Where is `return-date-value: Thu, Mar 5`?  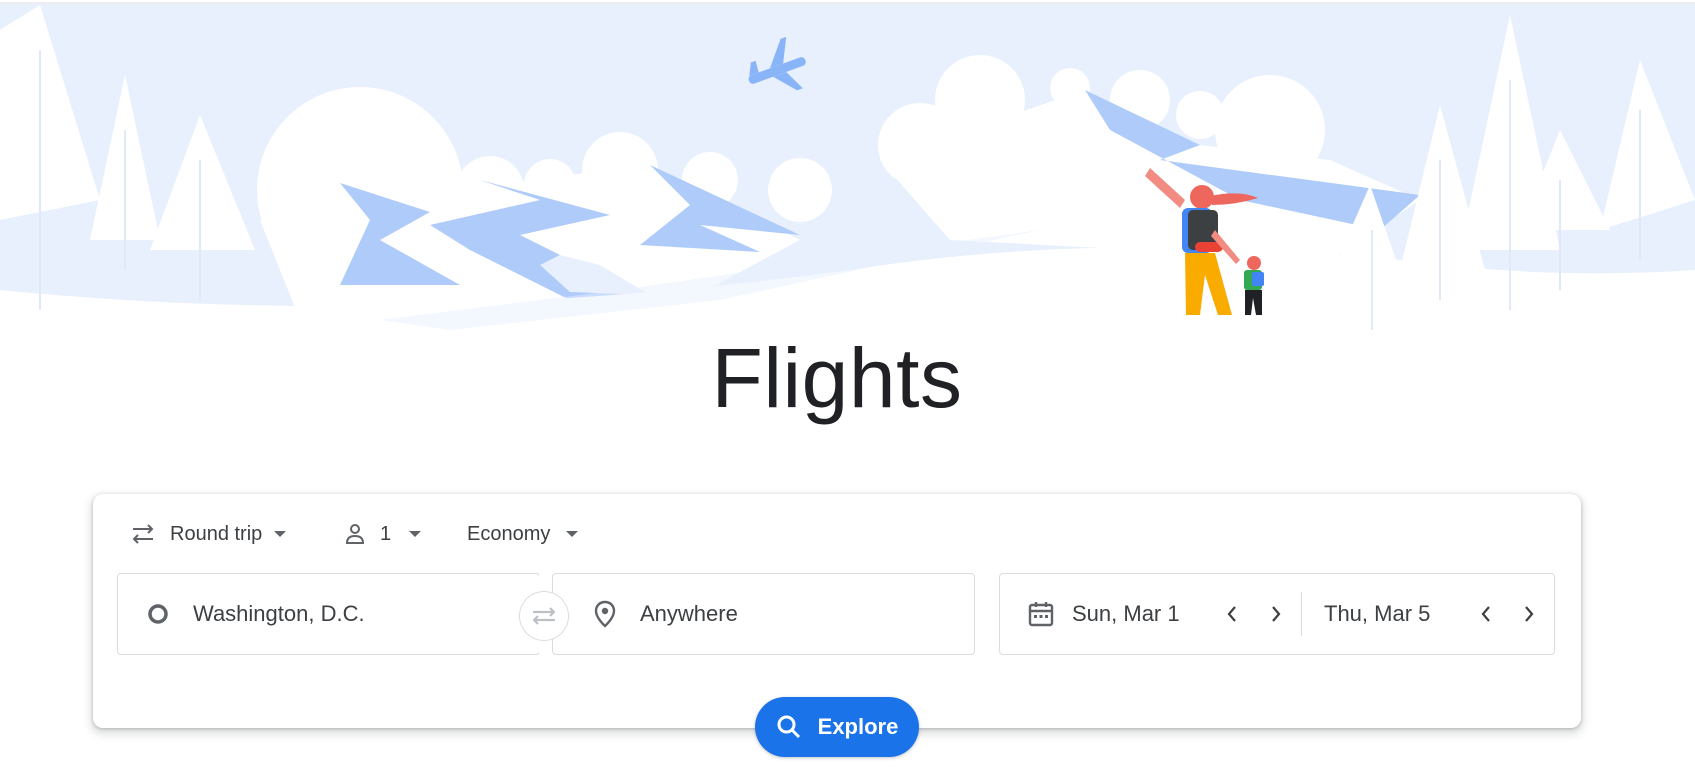 return-date-value: Thu, Mar 5 is located at coordinates (1377, 613).